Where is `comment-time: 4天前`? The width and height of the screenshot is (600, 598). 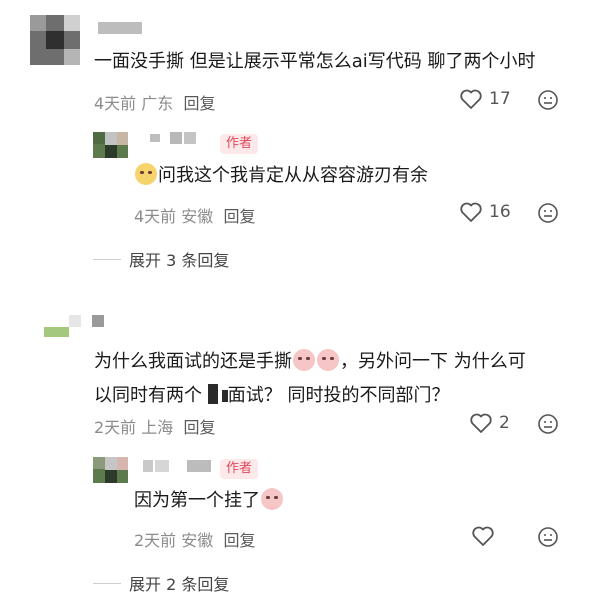
comment-time: 4天前 is located at coordinates (115, 103).